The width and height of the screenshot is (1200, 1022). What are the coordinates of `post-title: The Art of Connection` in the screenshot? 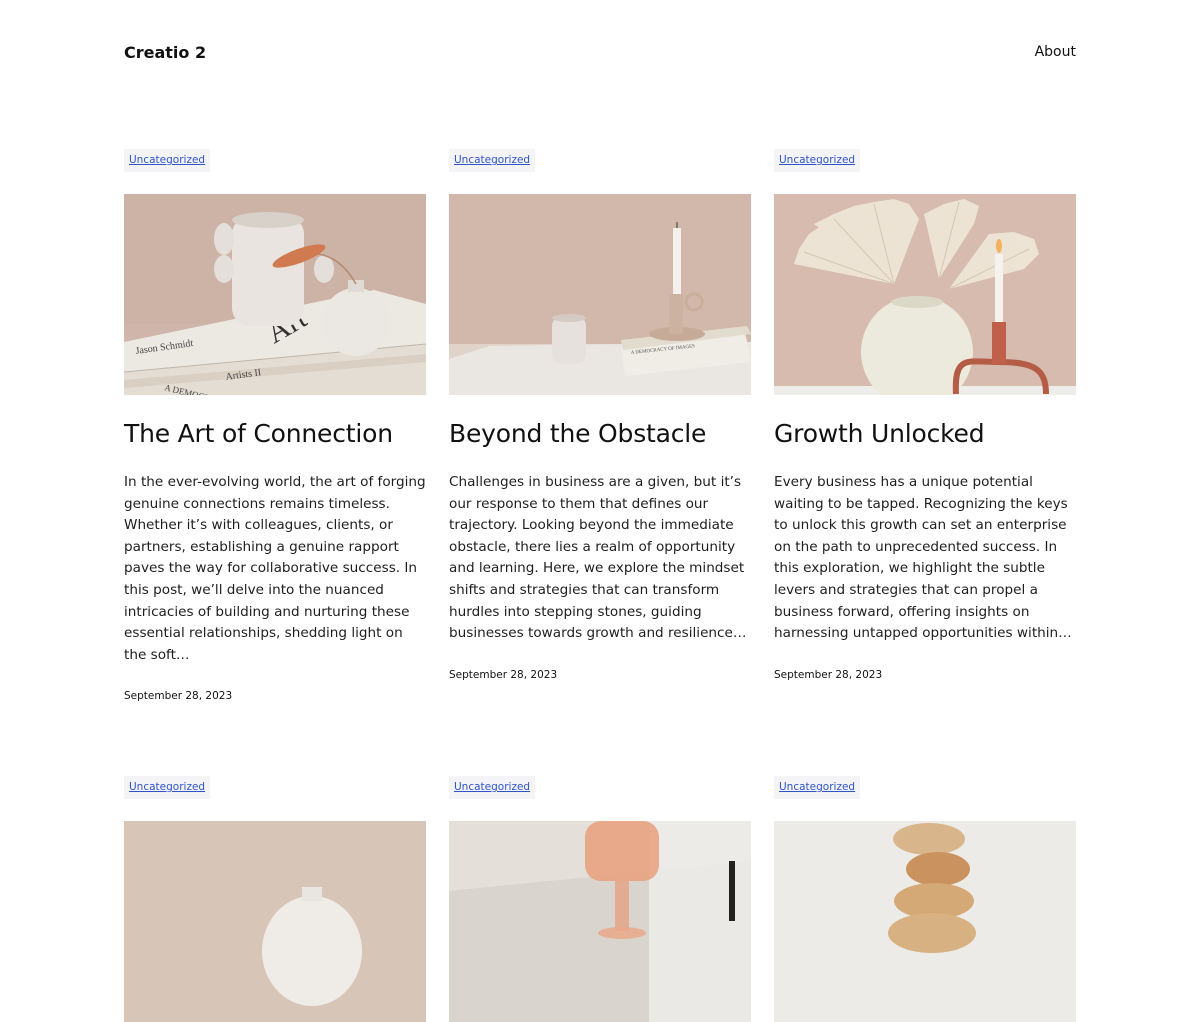 It's located at (275, 434).